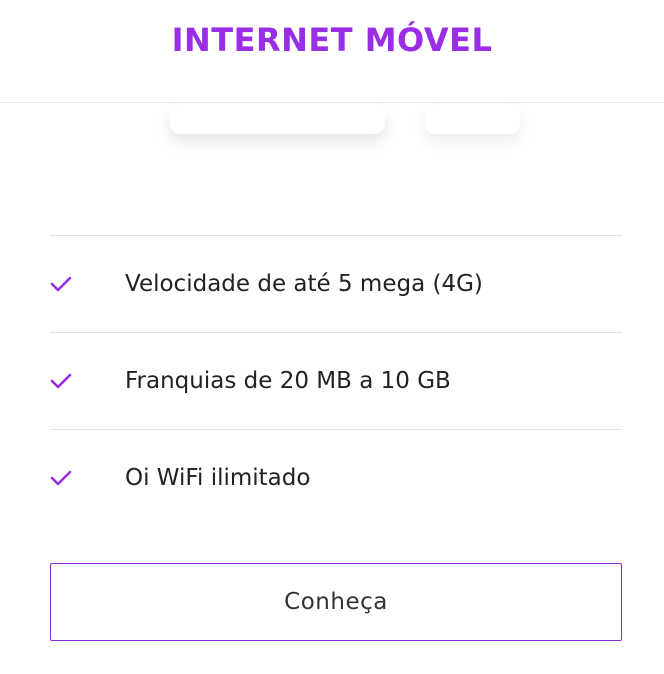 This screenshot has width=664, height=674. What do you see at coordinates (304, 284) in the screenshot?
I see `feature-label: Velocidade de até 5 mega (4G)` at bounding box center [304, 284].